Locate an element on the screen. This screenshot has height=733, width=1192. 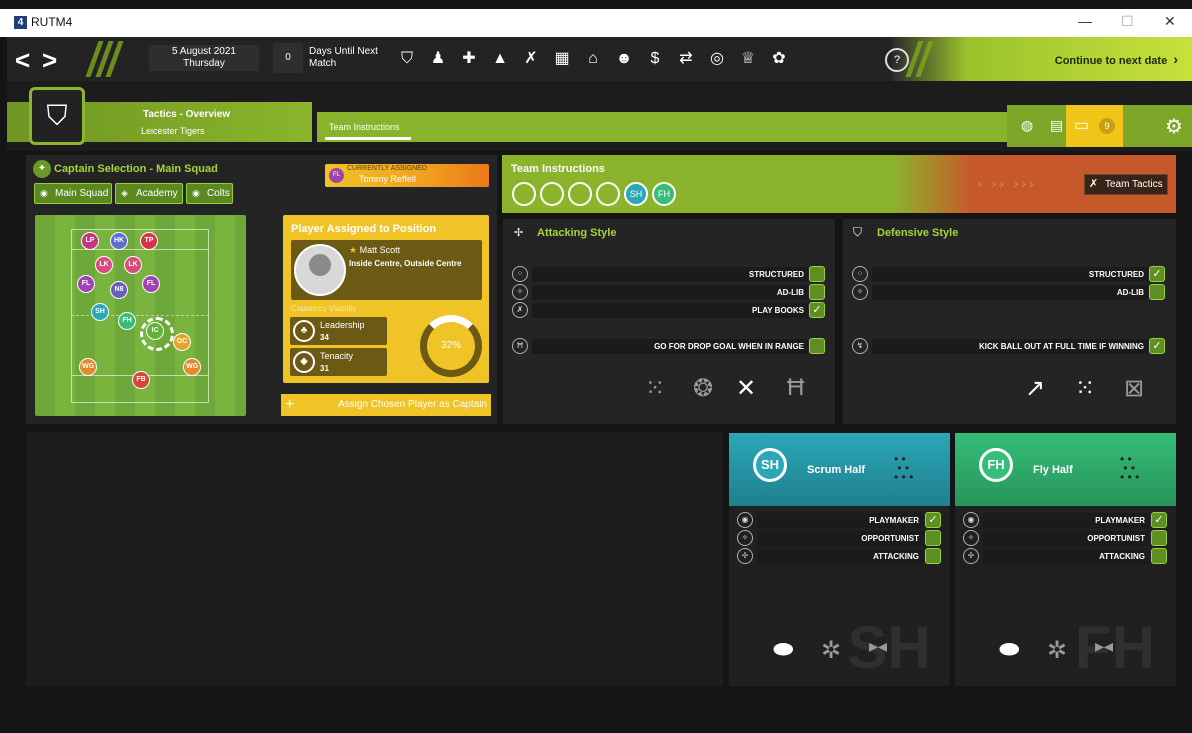
defence-adlib-checkbox is located at coordinates (1157, 292).